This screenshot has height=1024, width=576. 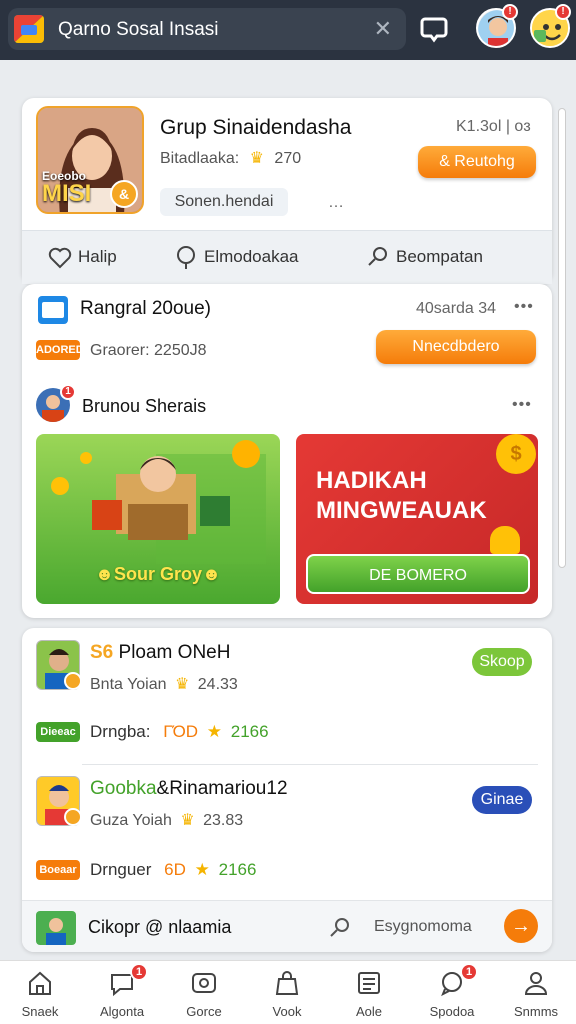 What do you see at coordinates (158, 574) in the screenshot?
I see `green-banner-text: ☻Sour Groy☻` at bounding box center [158, 574].